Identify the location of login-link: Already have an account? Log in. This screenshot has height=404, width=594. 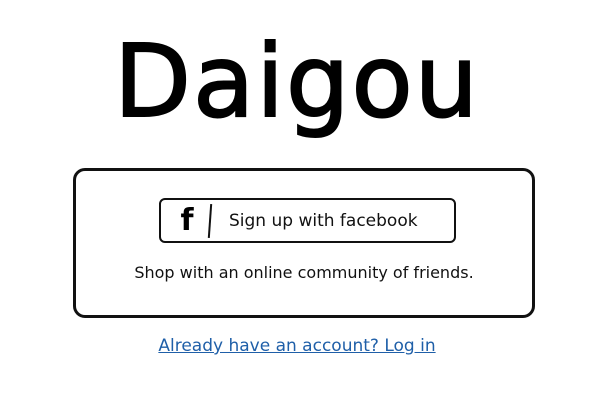
(297, 346).